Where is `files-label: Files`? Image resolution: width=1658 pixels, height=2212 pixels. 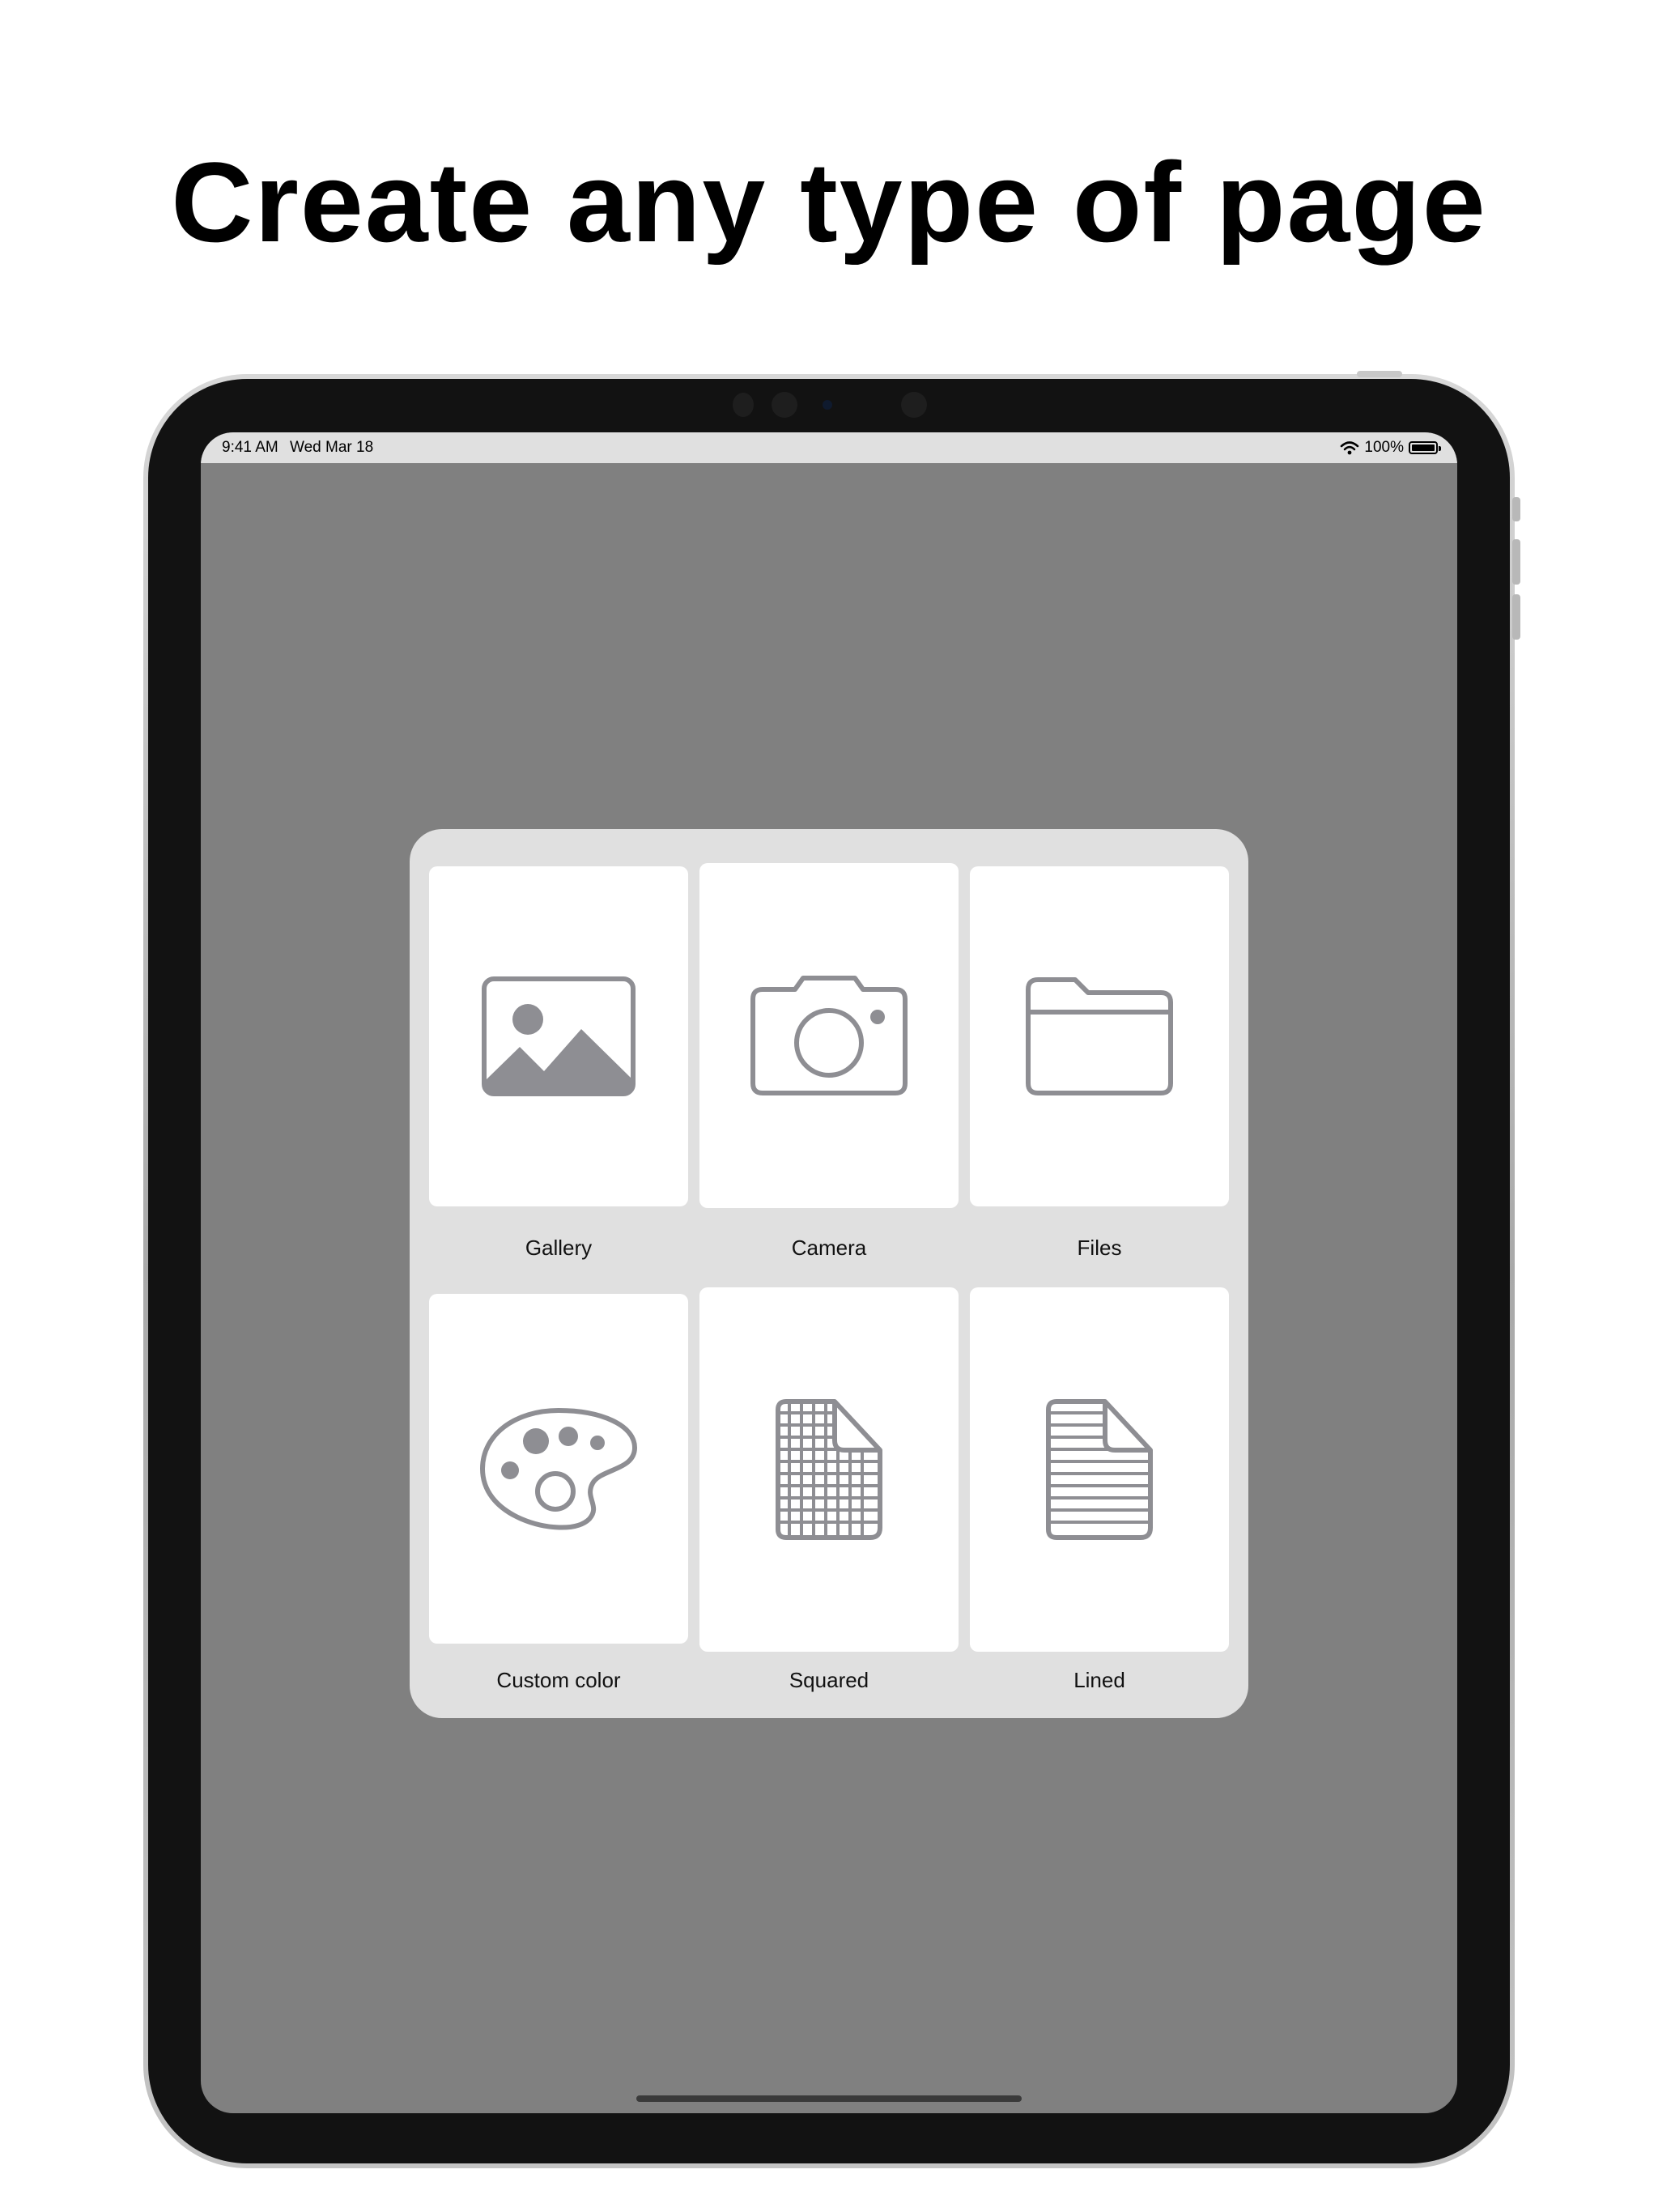
files-label: Files is located at coordinates (1099, 1248).